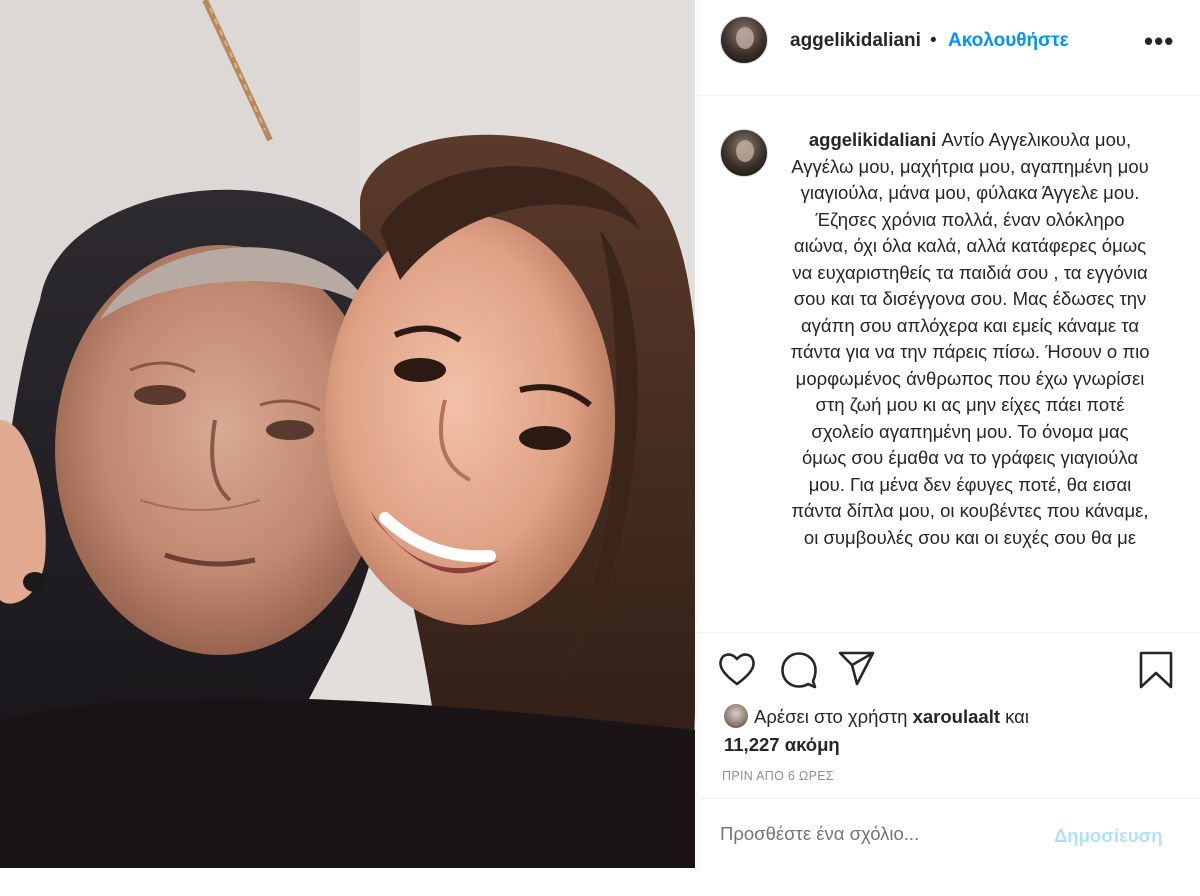 The image size is (1200, 896). What do you see at coordinates (744, 40) in the screenshot?
I see `author-avatar` at bounding box center [744, 40].